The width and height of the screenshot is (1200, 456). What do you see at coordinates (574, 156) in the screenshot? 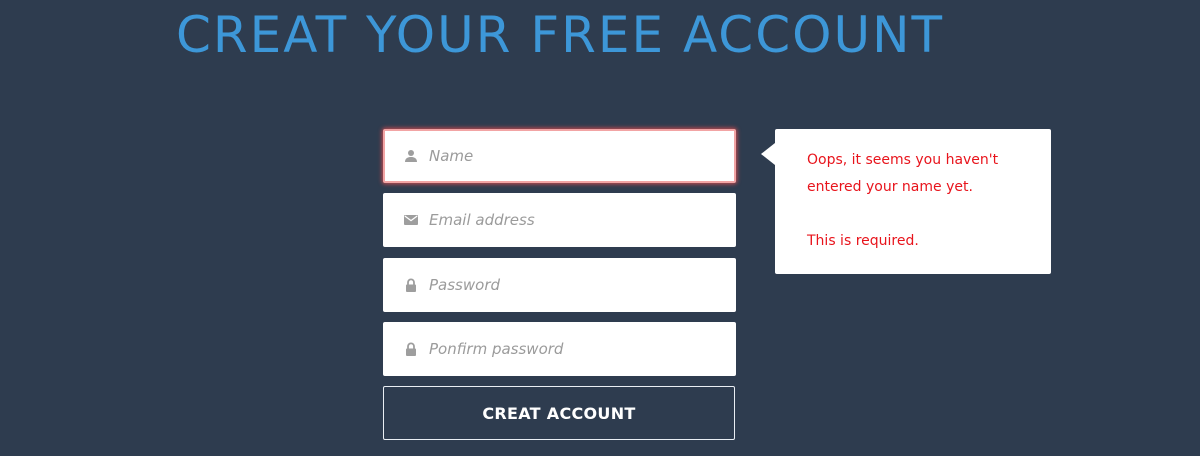
I see `name-input` at bounding box center [574, 156].